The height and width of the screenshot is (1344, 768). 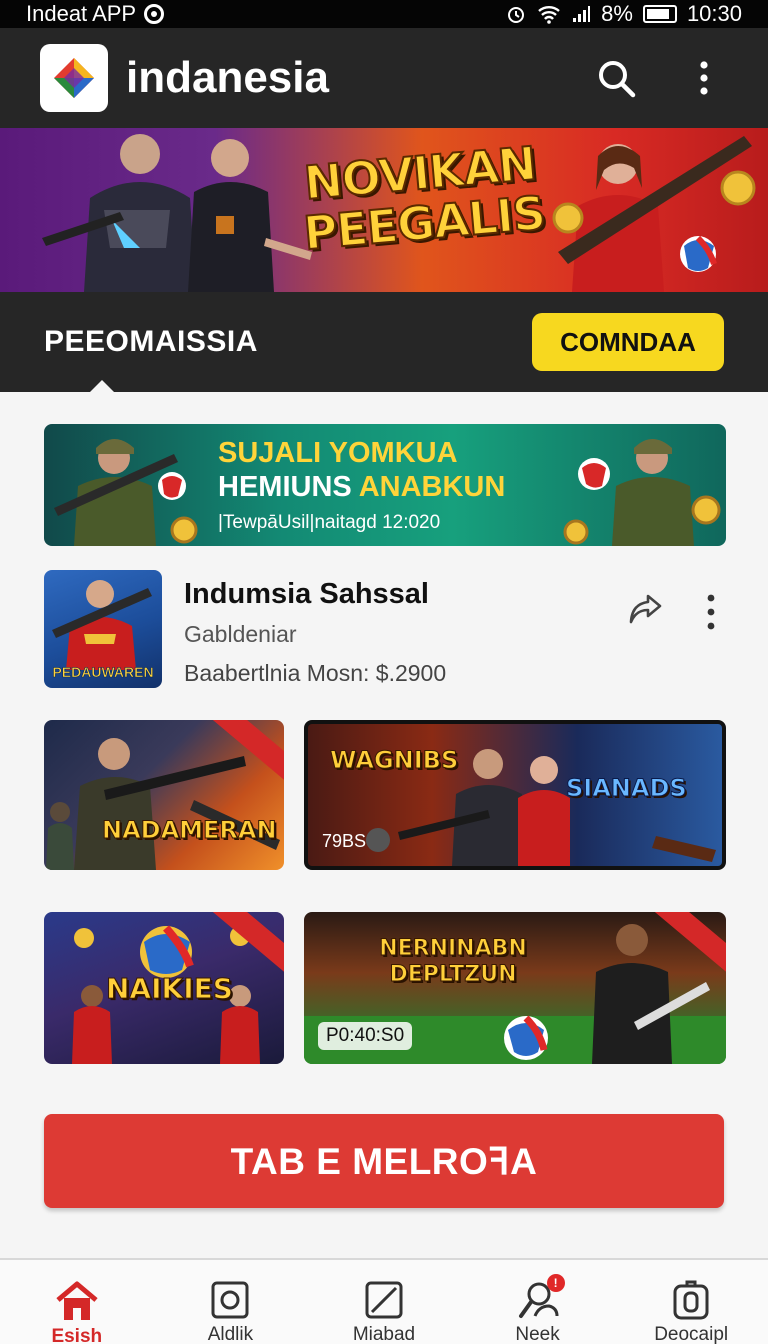 What do you see at coordinates (126, 492) in the screenshot?
I see `promo-soldier-left` at bounding box center [126, 492].